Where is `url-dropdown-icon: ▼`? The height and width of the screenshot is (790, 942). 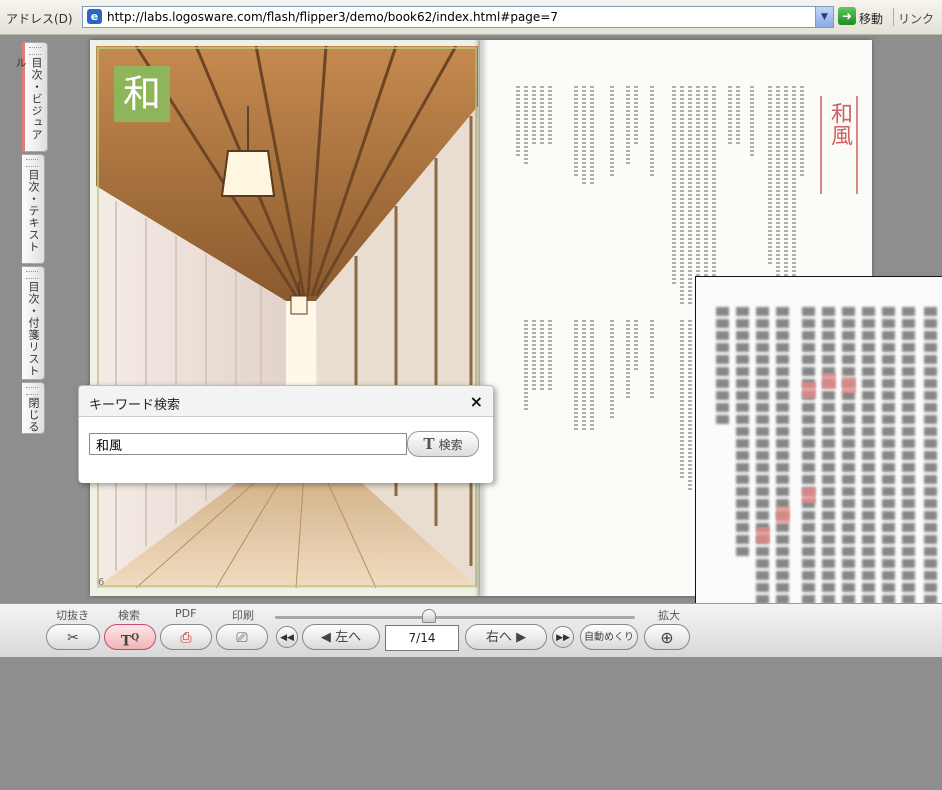 url-dropdown-icon: ▼ is located at coordinates (824, 17).